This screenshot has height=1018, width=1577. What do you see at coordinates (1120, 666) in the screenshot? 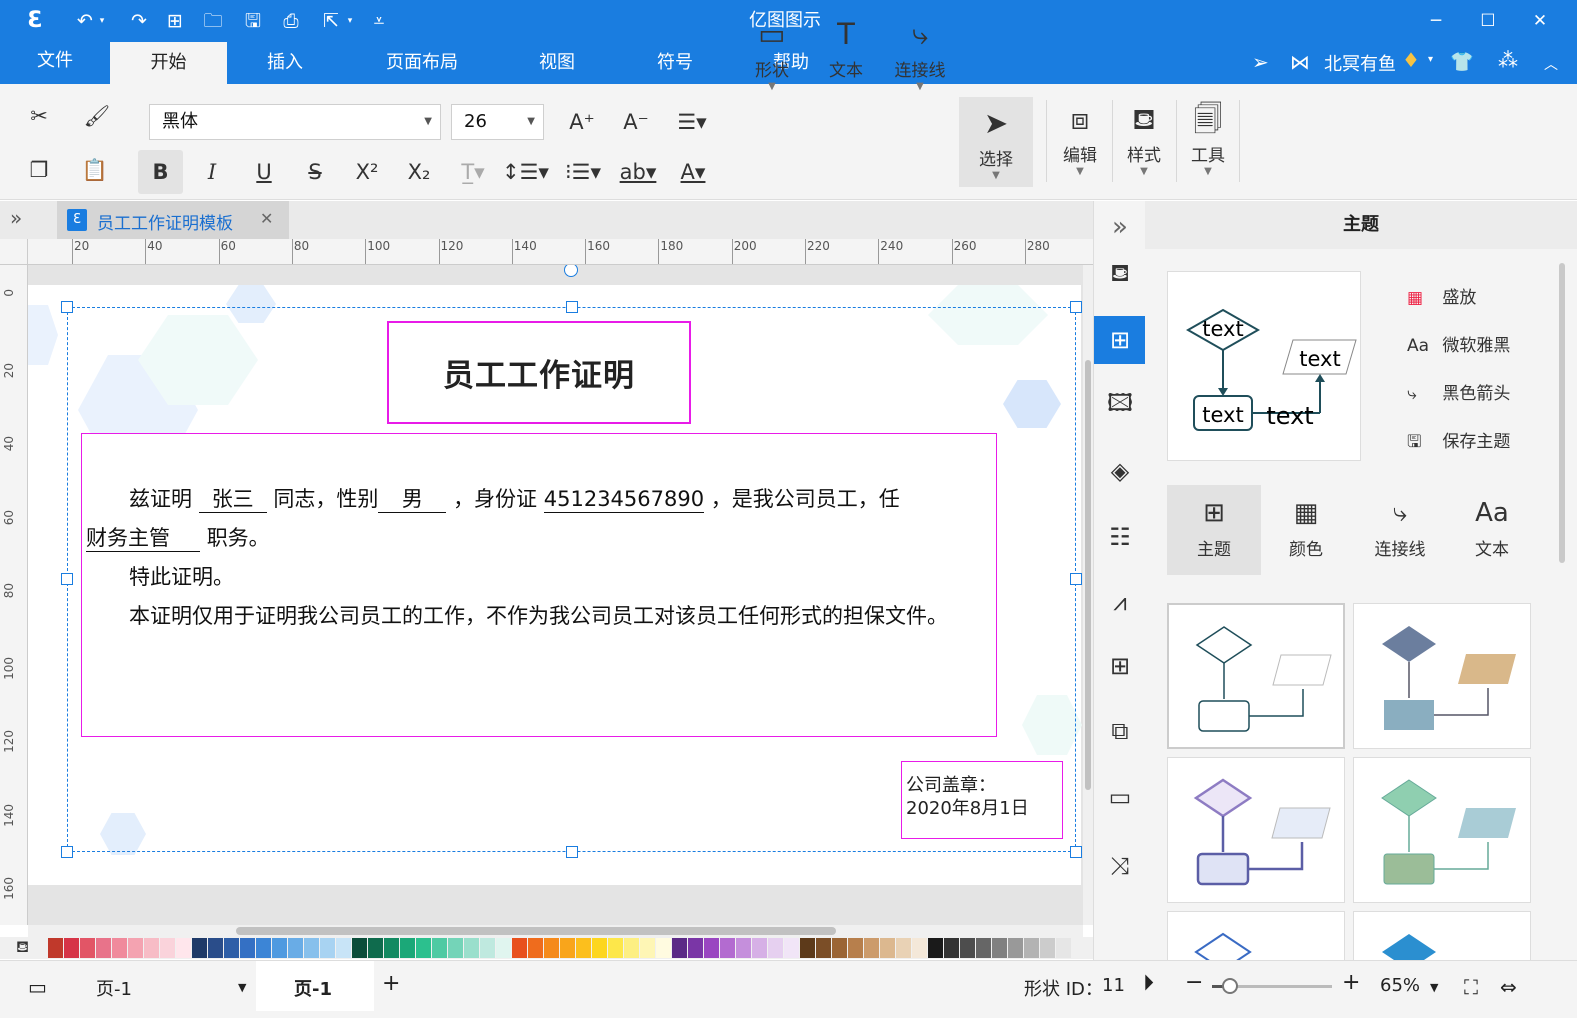
I see `table-icon: ⊞` at bounding box center [1120, 666].